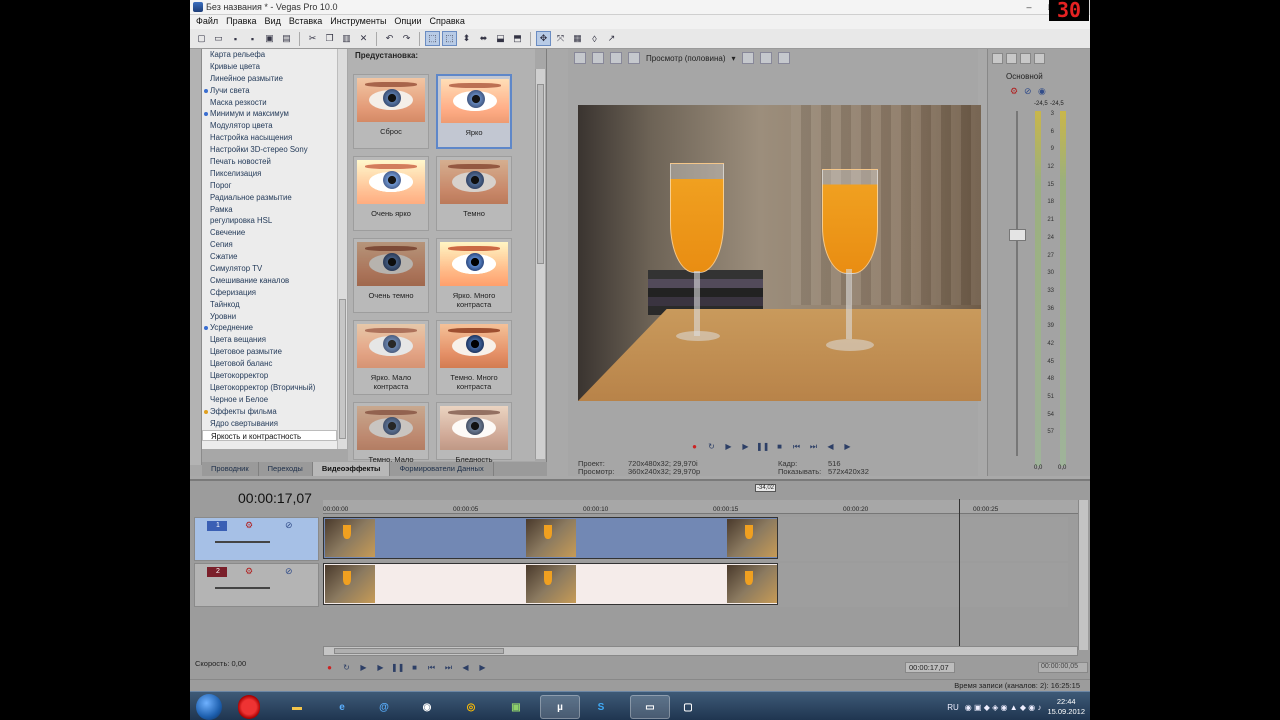  I want to click on fx-item: Радиальное размытие, so click(269, 198).